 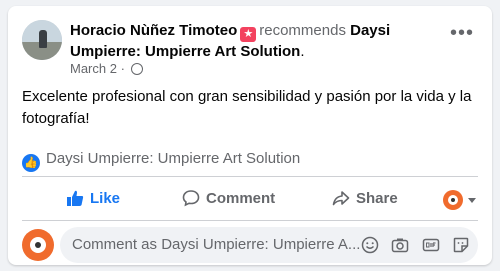 What do you see at coordinates (250, 220) in the screenshot?
I see `divider-bottom` at bounding box center [250, 220].